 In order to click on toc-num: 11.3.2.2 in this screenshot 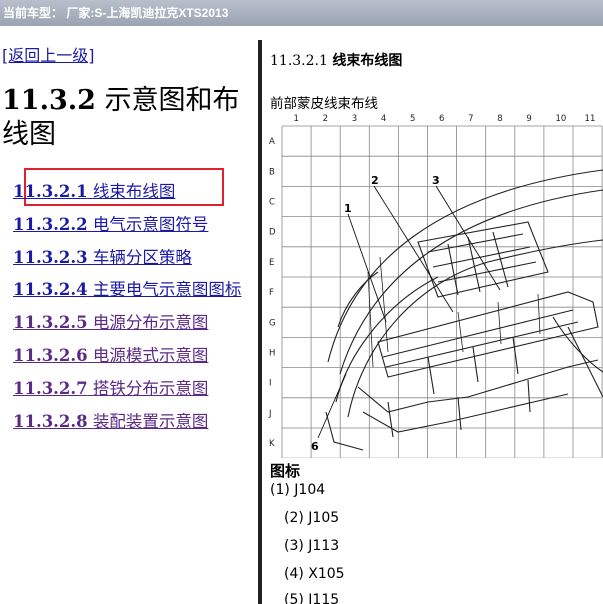, I will do `click(50, 224)`.